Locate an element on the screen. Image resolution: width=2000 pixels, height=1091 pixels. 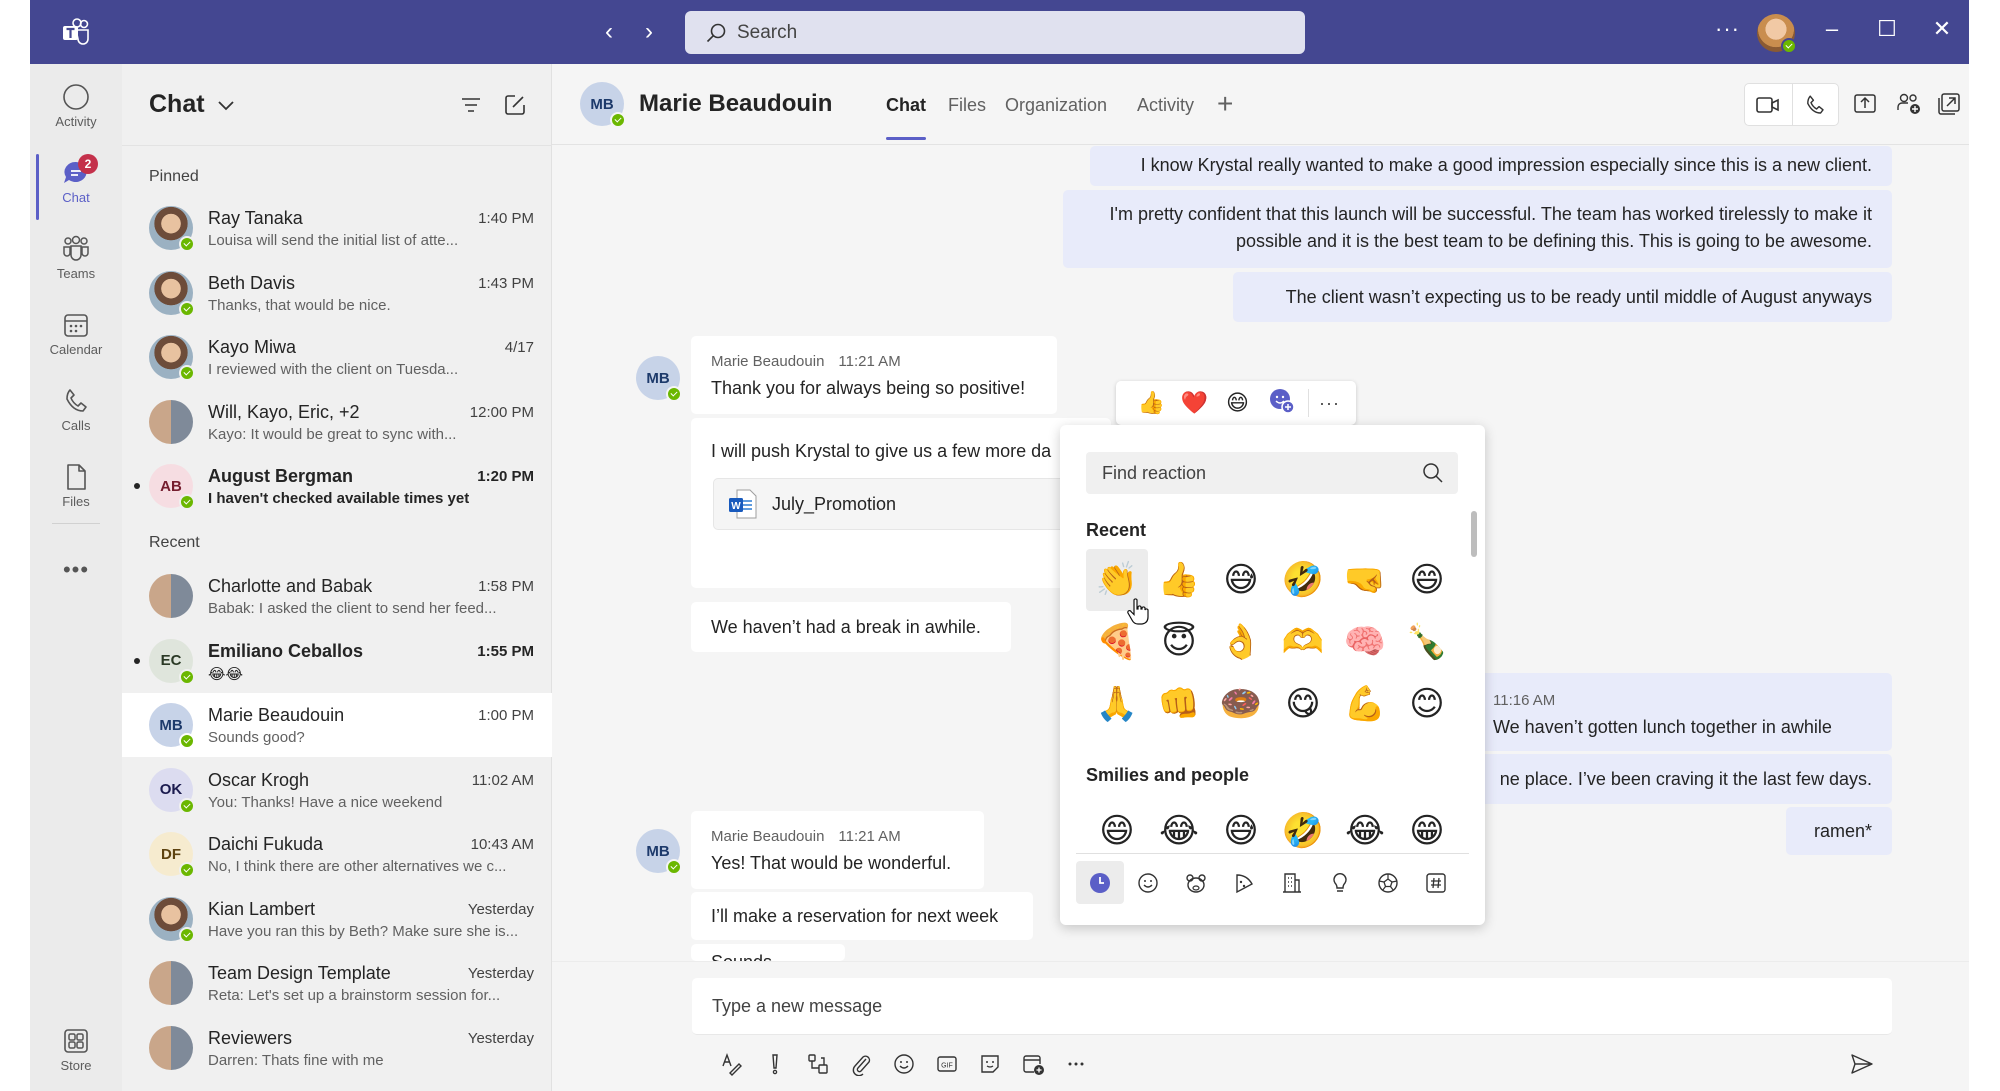
tab-activity: Activity is located at coordinates (1165, 105).